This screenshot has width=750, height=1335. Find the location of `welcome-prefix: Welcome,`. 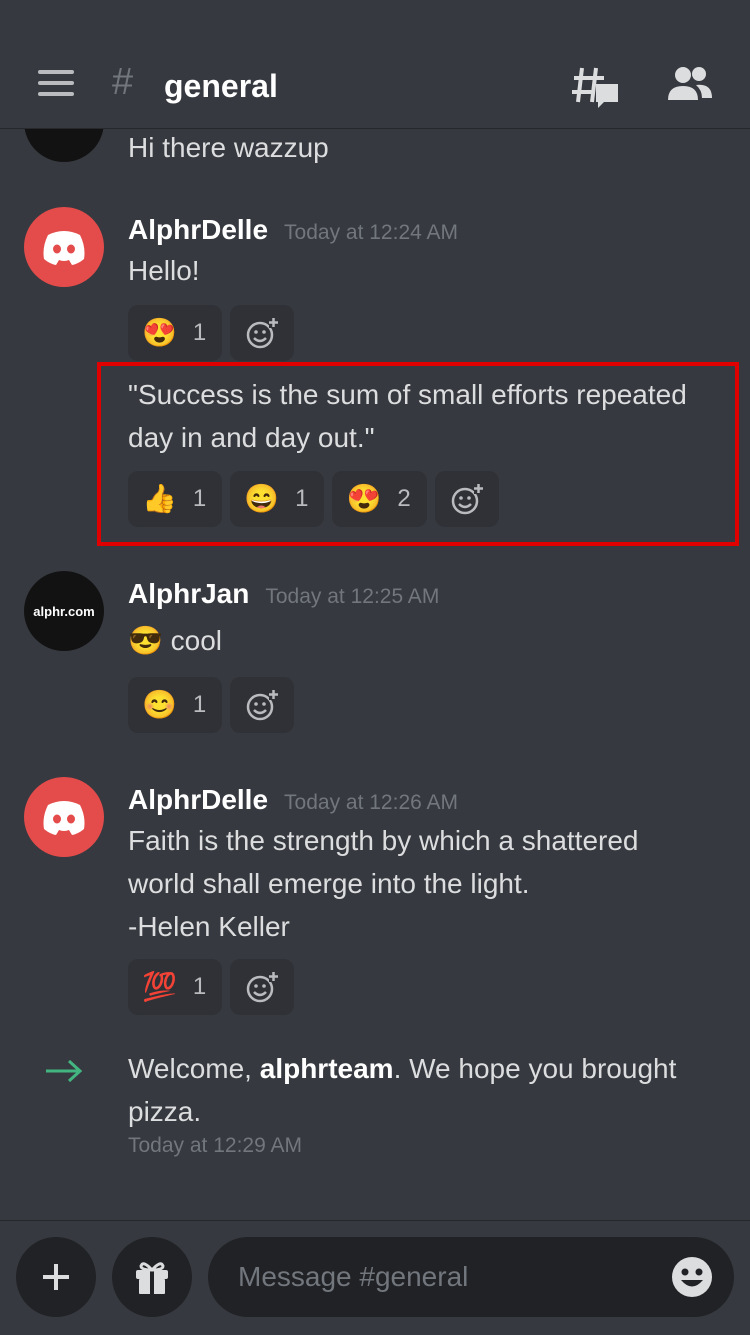

welcome-prefix: Welcome, is located at coordinates (194, 1068).